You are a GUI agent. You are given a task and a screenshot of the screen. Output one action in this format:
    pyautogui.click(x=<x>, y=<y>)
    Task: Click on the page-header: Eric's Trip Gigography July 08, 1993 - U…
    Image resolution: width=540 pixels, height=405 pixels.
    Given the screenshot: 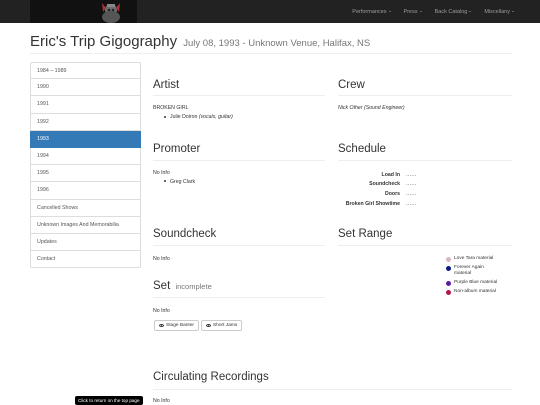 What is the action you would take?
    pyautogui.click(x=271, y=43)
    